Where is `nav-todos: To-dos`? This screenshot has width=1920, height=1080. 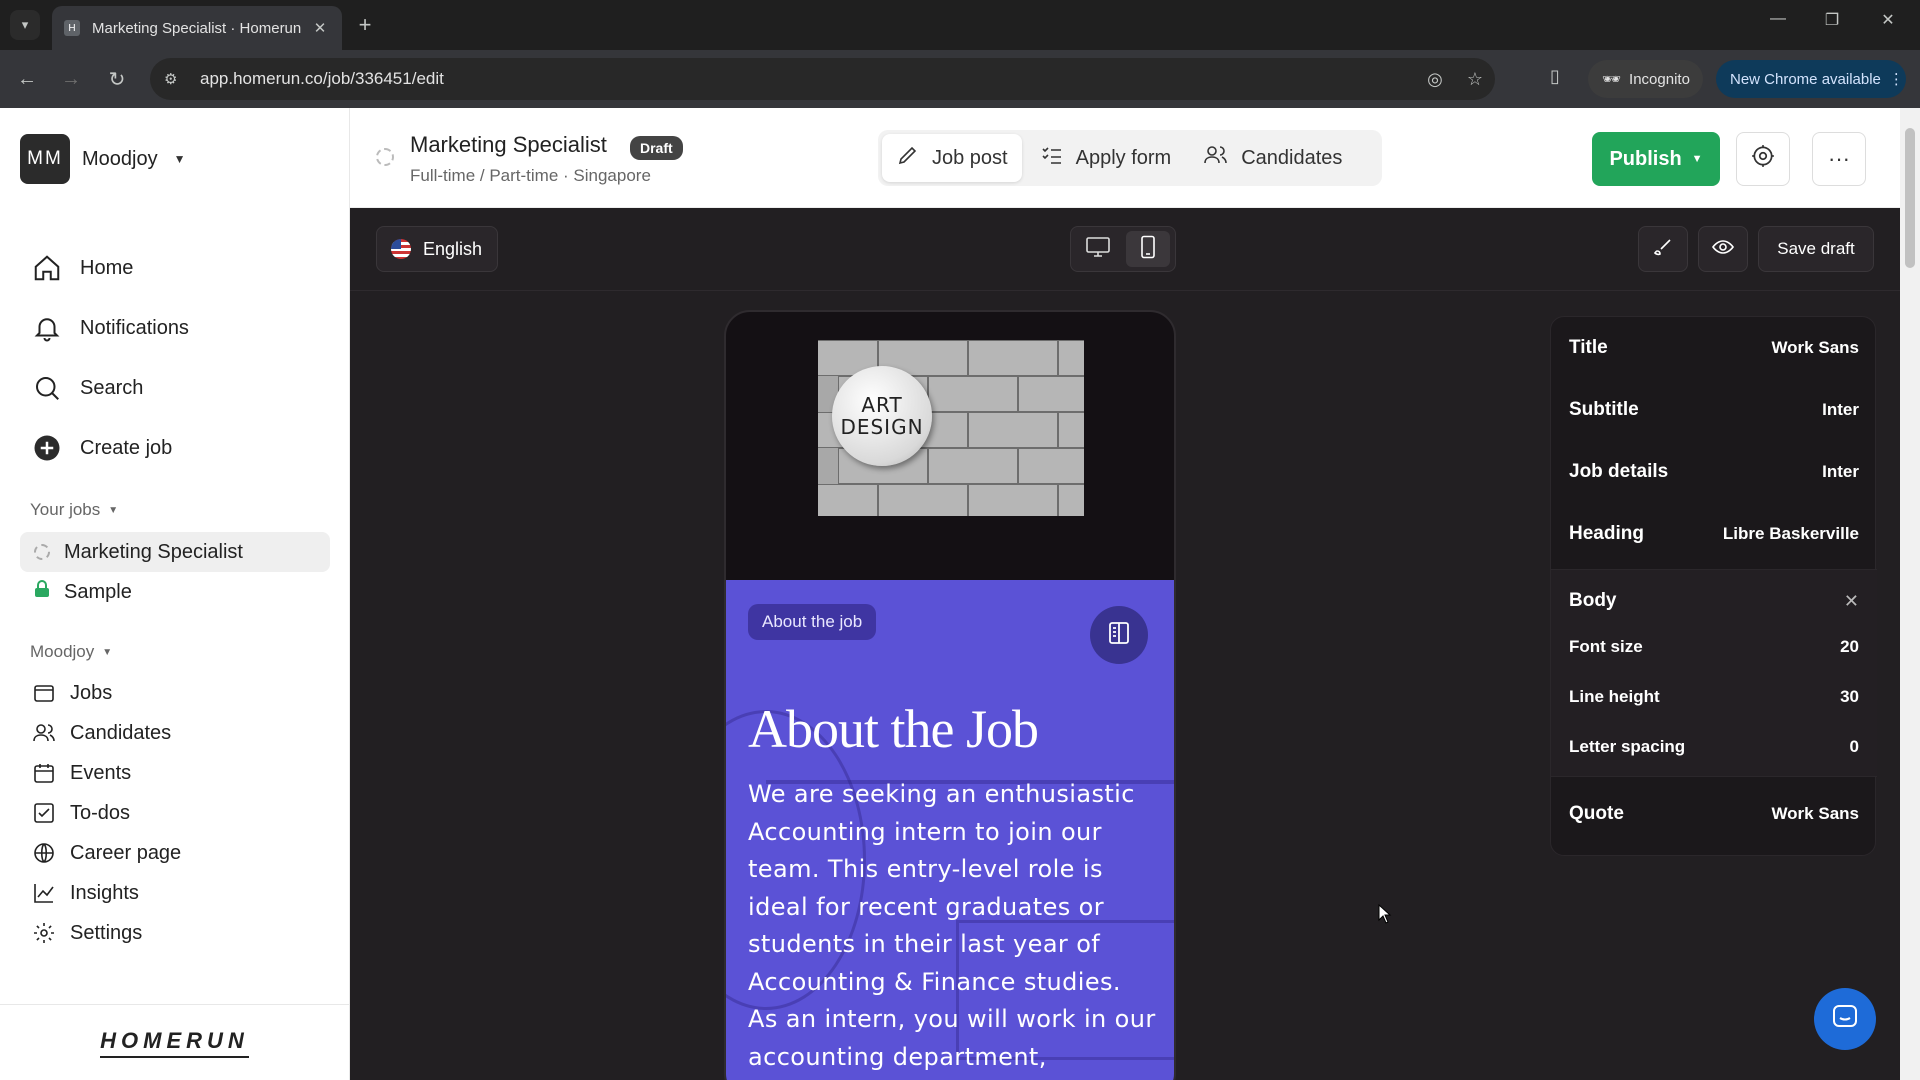 nav-todos: To-dos is located at coordinates (105, 813).